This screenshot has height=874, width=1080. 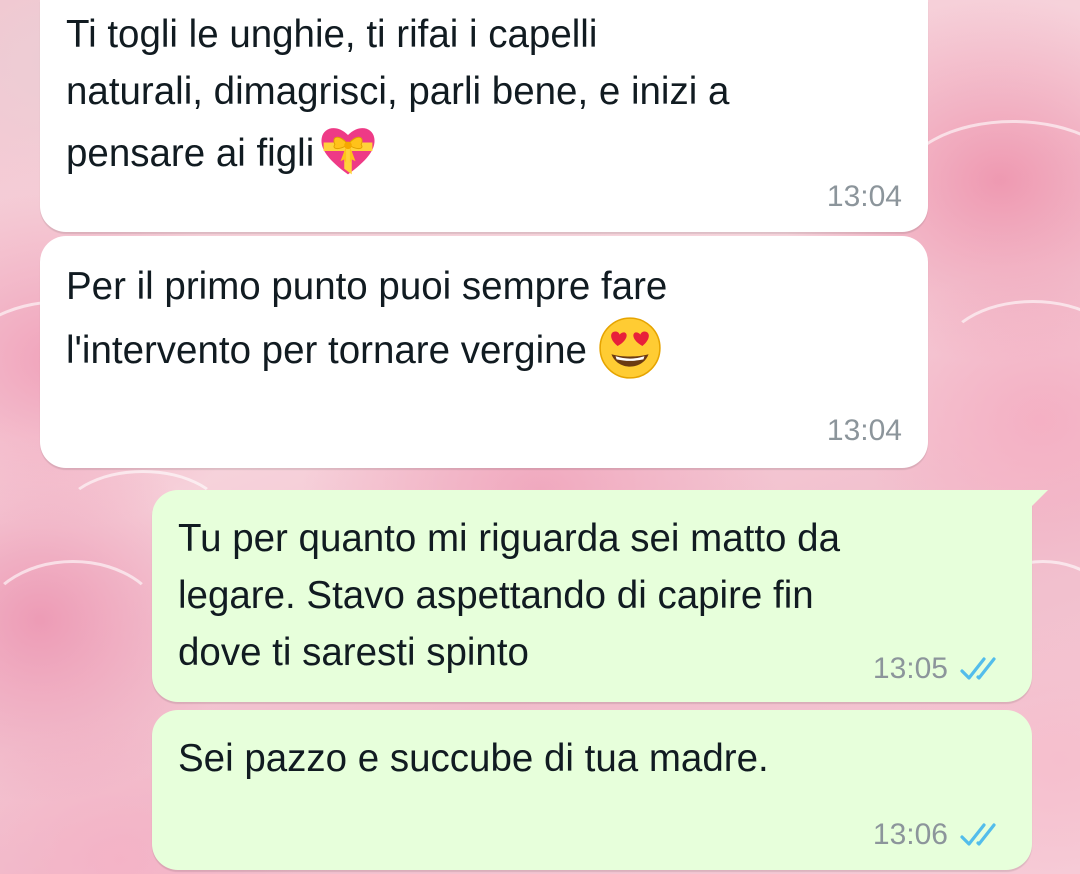 What do you see at coordinates (910, 668) in the screenshot?
I see `message-time: 13:05` at bounding box center [910, 668].